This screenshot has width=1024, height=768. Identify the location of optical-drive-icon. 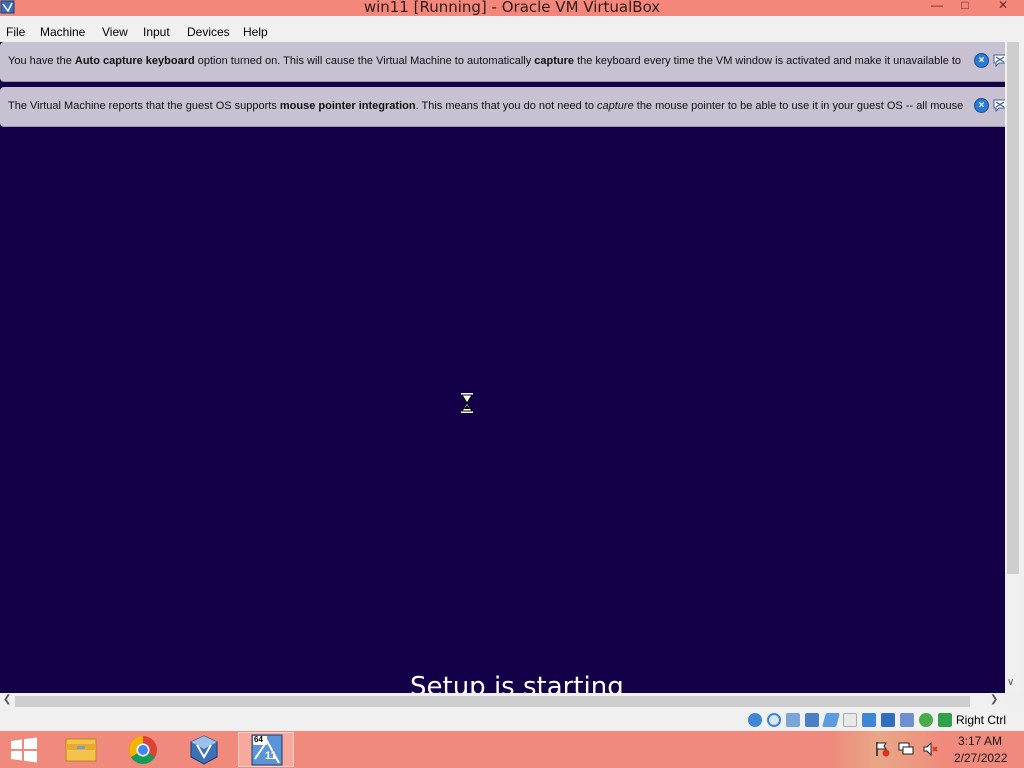
(774, 720).